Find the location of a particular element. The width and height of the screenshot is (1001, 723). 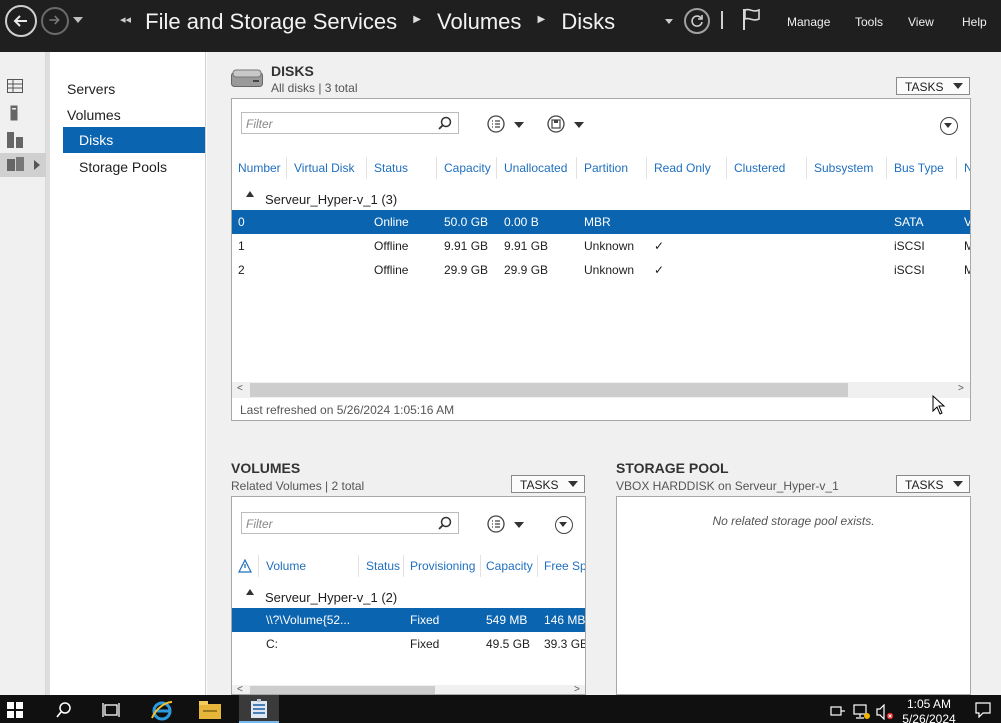

column-header: Bus Type is located at coordinates (919, 168).